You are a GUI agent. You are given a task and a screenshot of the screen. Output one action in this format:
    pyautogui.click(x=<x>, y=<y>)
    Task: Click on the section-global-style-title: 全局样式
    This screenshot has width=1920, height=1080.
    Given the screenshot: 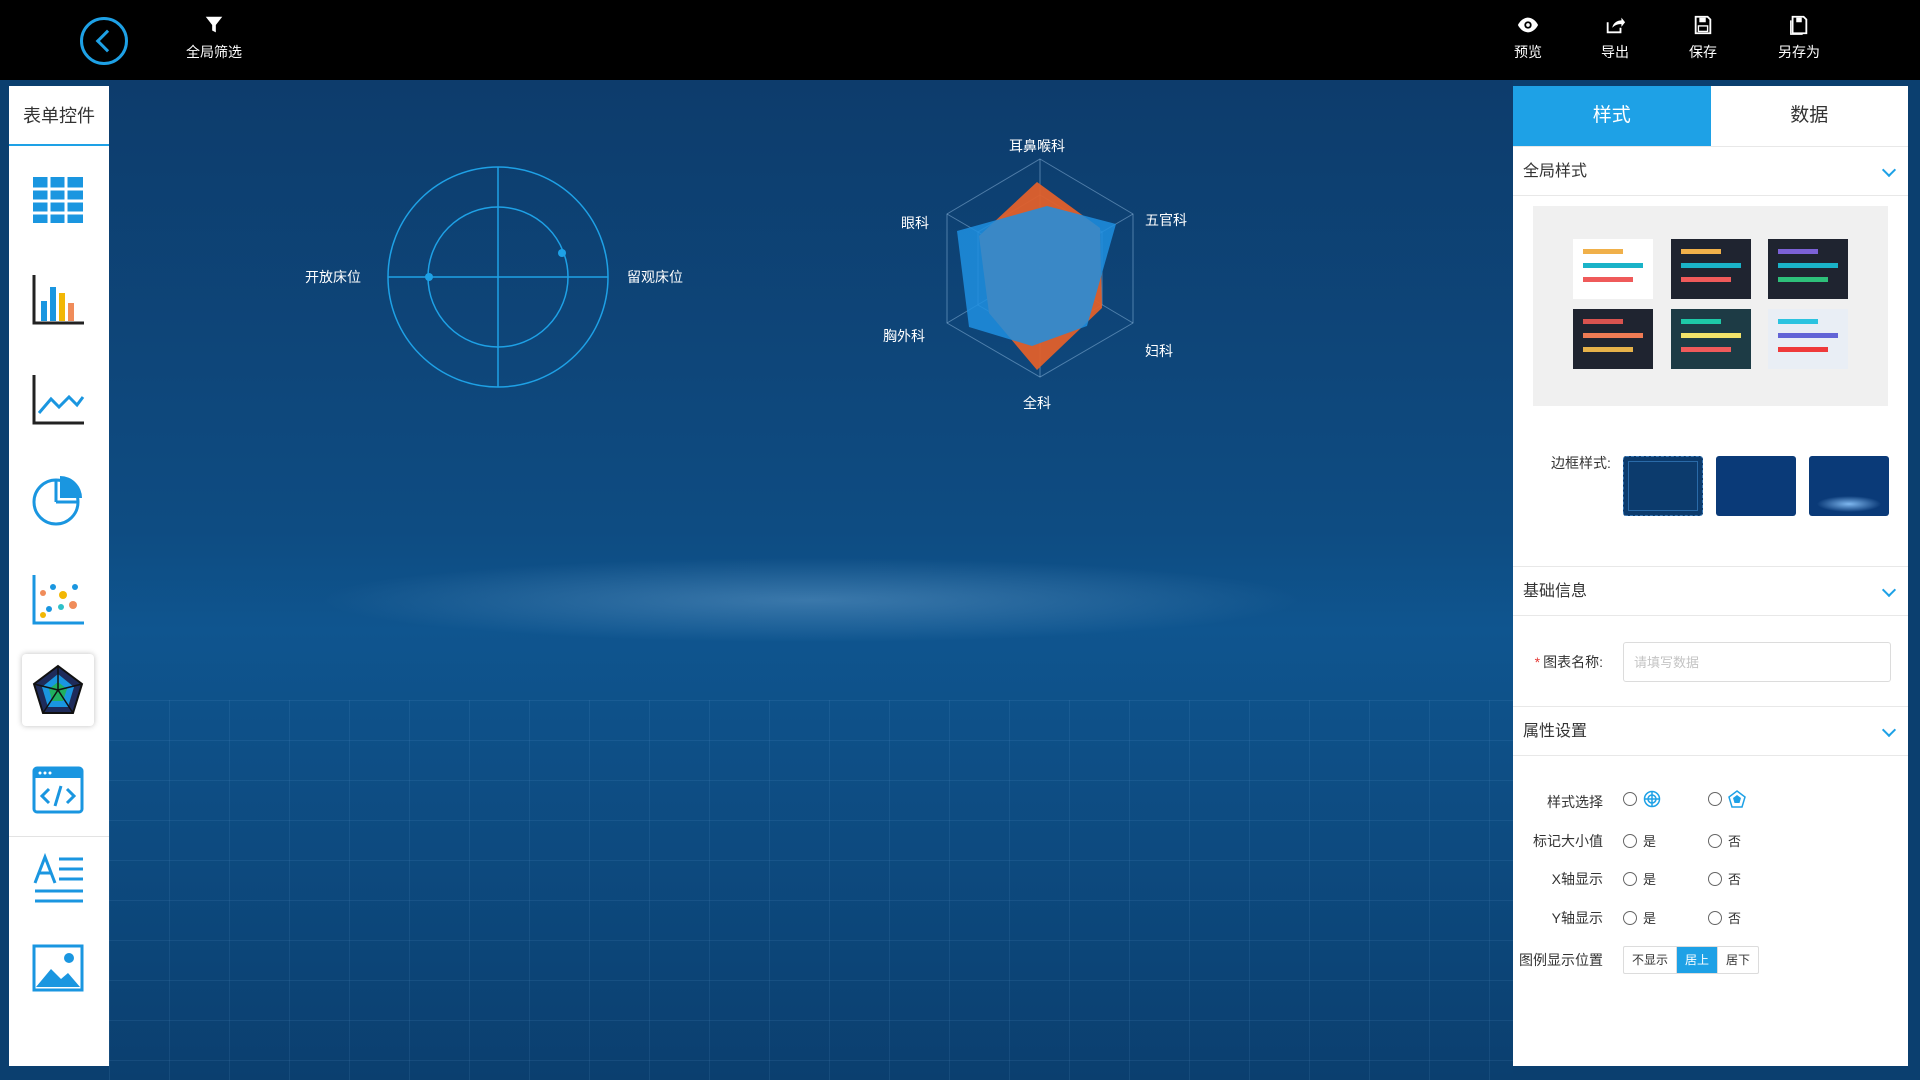 What is the action you would take?
    pyautogui.click(x=1555, y=171)
    